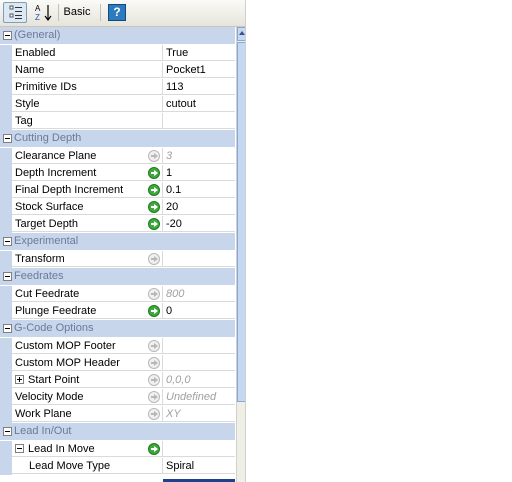 Image resolution: width=512 pixels, height=482 pixels. What do you see at coordinates (117, 173) in the screenshot?
I see `property-row: Depth Increment 1` at bounding box center [117, 173].